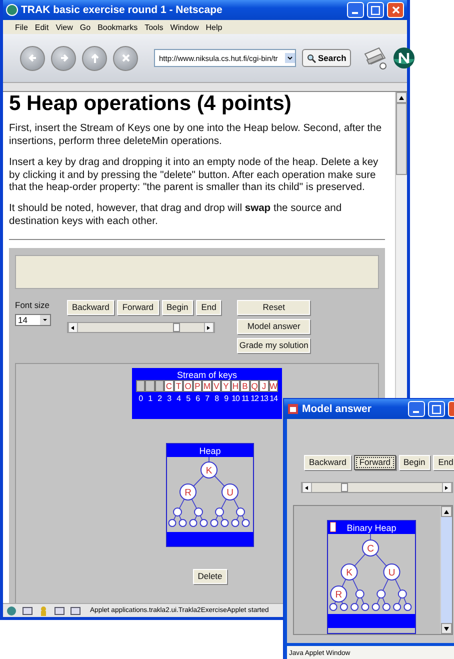  I want to click on panel-scrollbar, so click(446, 570).